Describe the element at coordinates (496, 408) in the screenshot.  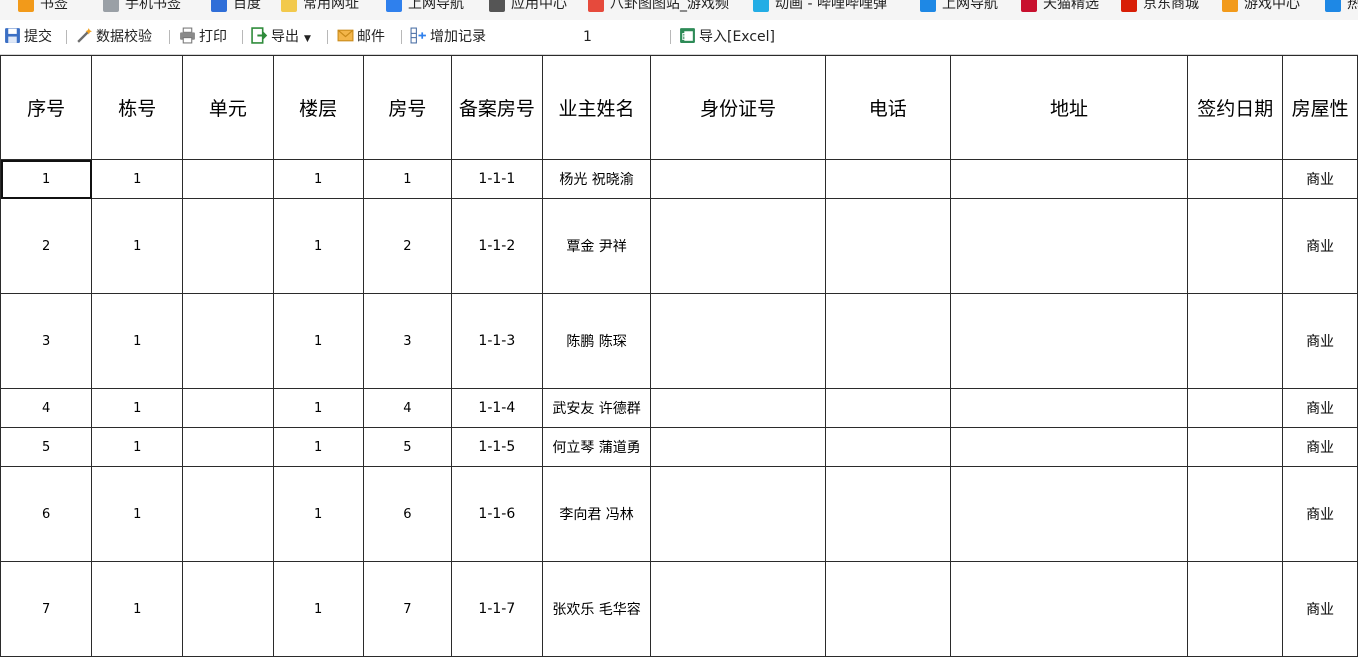
I see `table-cell: 1-1-4` at that location.